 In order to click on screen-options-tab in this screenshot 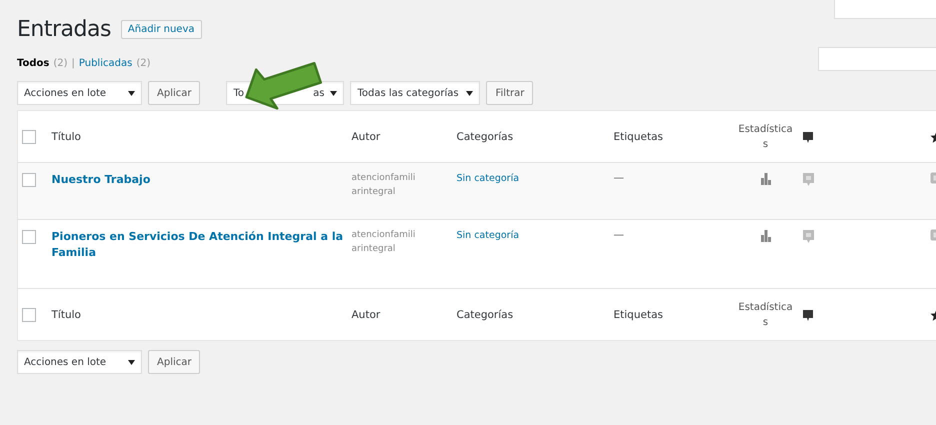, I will do `click(885, 9)`.